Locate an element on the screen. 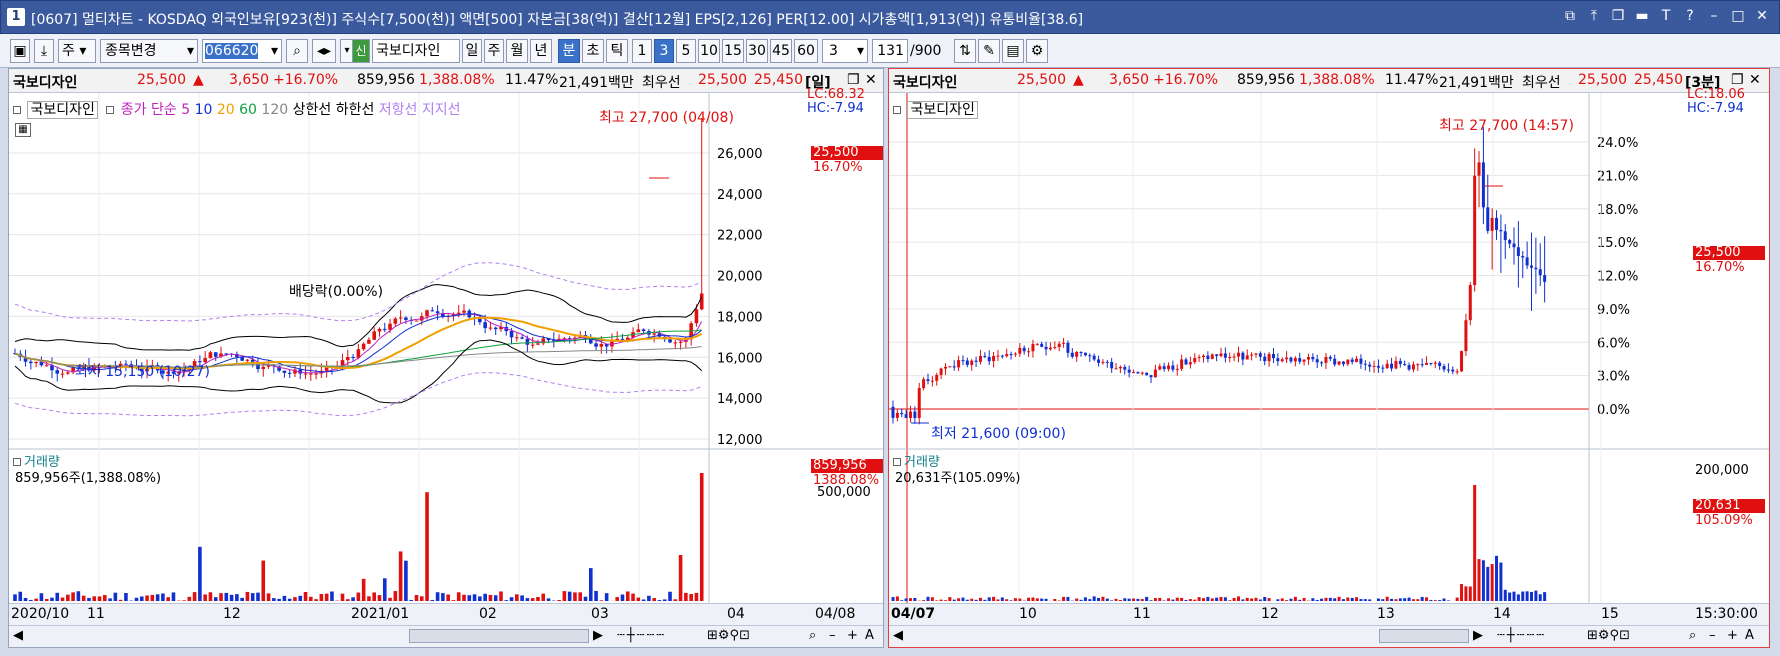 Image resolution: width=1780 pixels, height=656 pixels. minute-10: 10 is located at coordinates (709, 51).